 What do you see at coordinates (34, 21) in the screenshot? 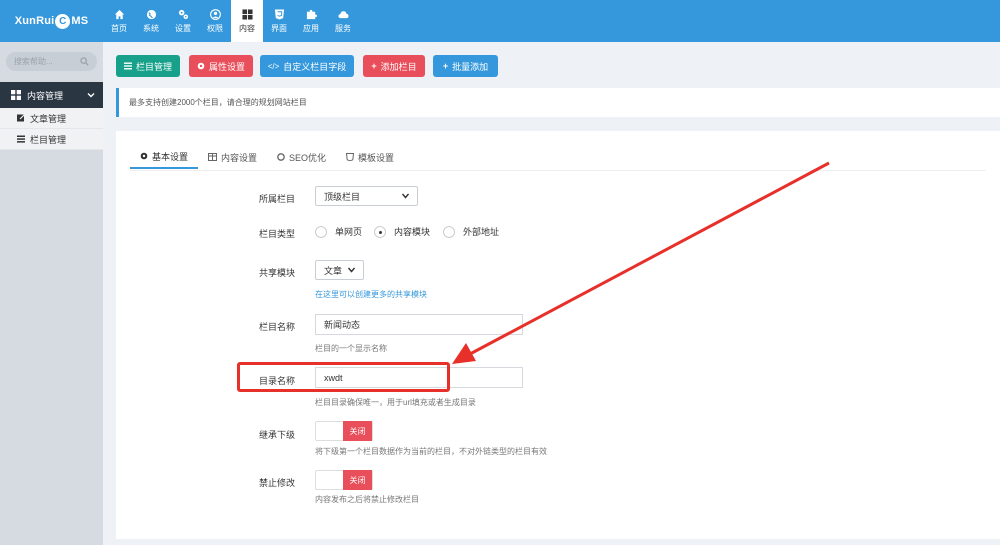
I see `logo-text-left: XunRui` at bounding box center [34, 21].